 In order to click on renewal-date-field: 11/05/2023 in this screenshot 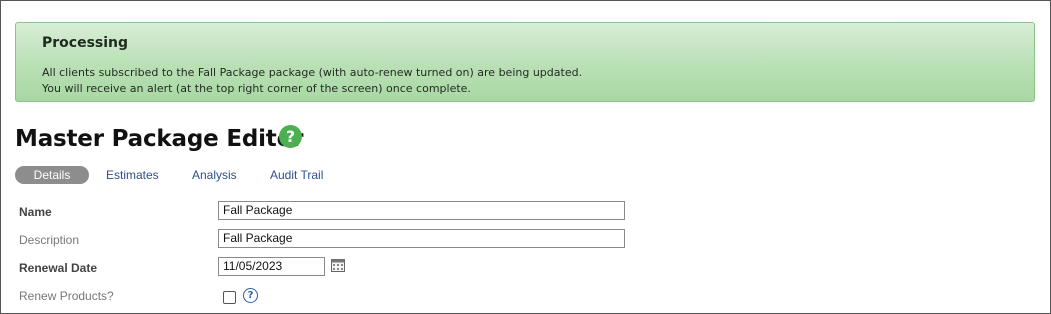, I will do `click(271, 266)`.